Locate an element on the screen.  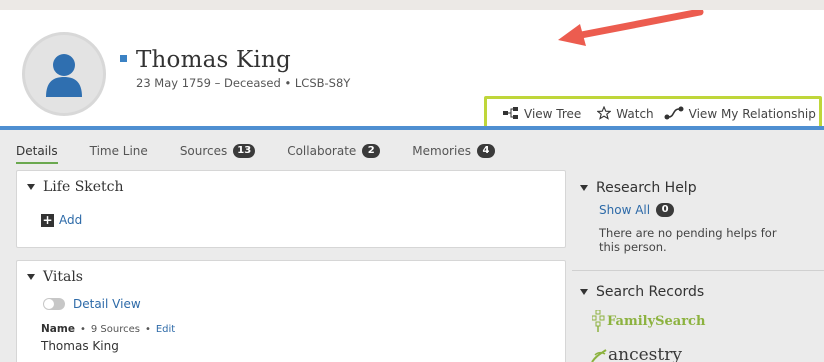
search-records-toggle: Search Records is located at coordinates (642, 292).